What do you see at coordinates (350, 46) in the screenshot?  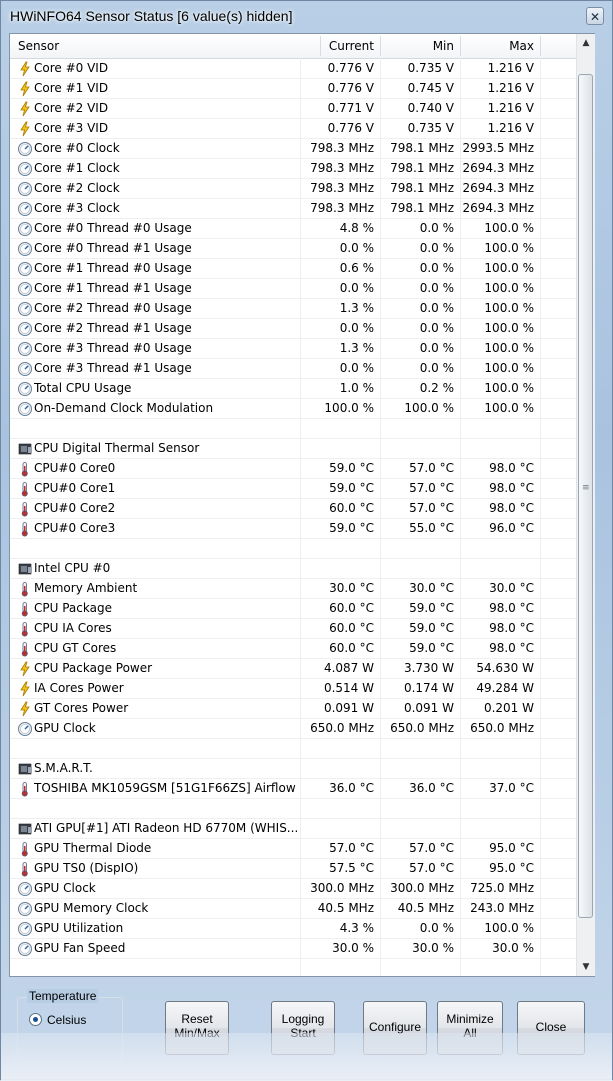 I see `column-header-current: Current` at bounding box center [350, 46].